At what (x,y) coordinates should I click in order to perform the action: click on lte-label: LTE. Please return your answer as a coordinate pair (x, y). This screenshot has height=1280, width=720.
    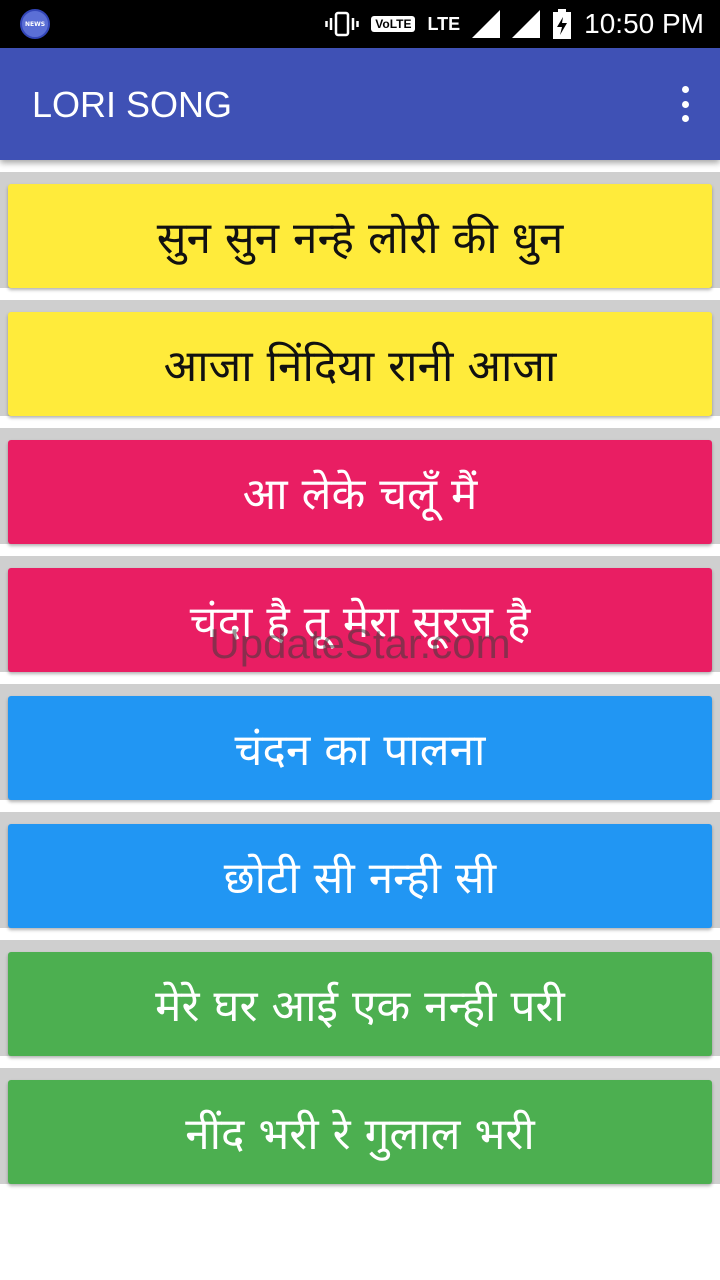
    Looking at the image, I should click on (444, 23).